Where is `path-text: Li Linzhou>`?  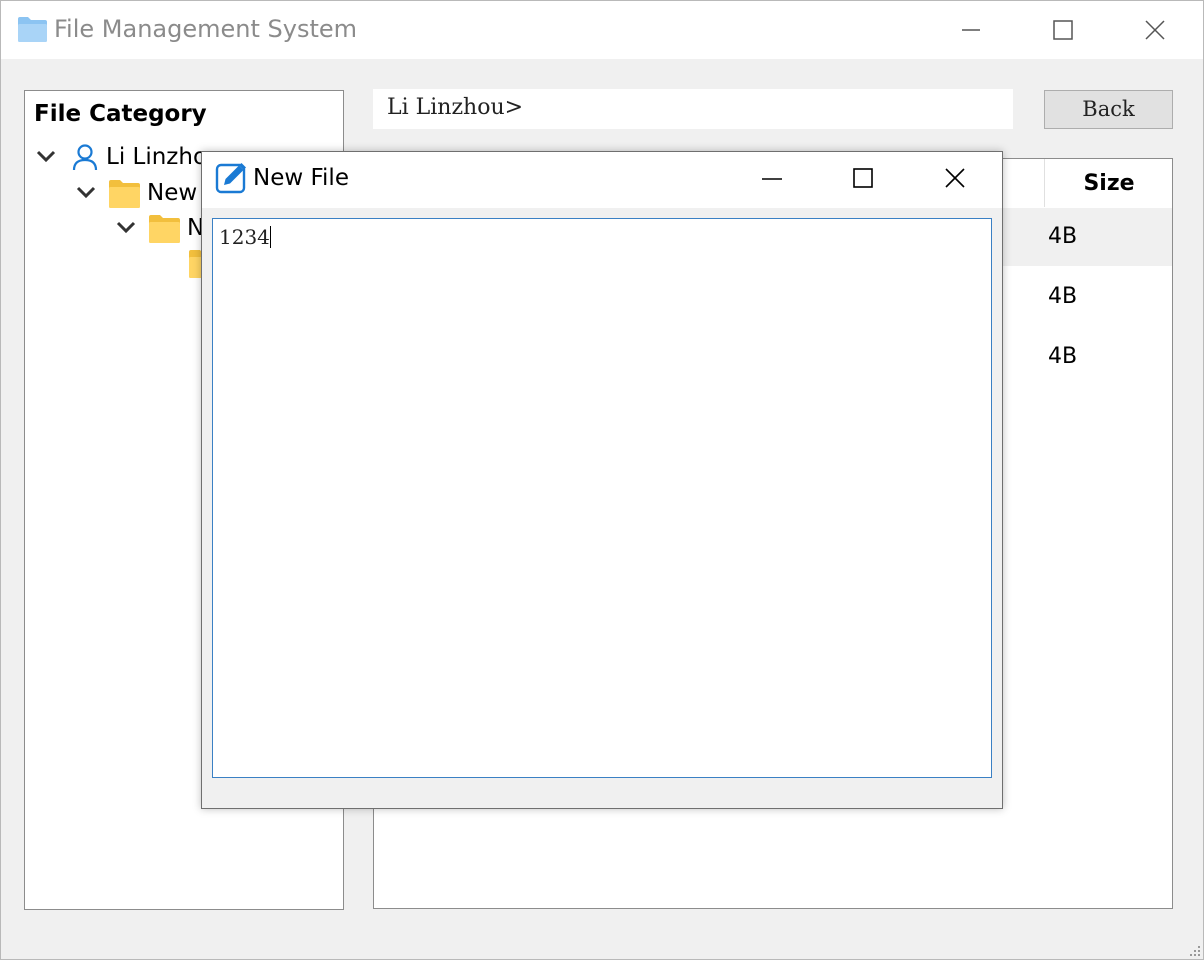
path-text: Li Linzhou> is located at coordinates (455, 107).